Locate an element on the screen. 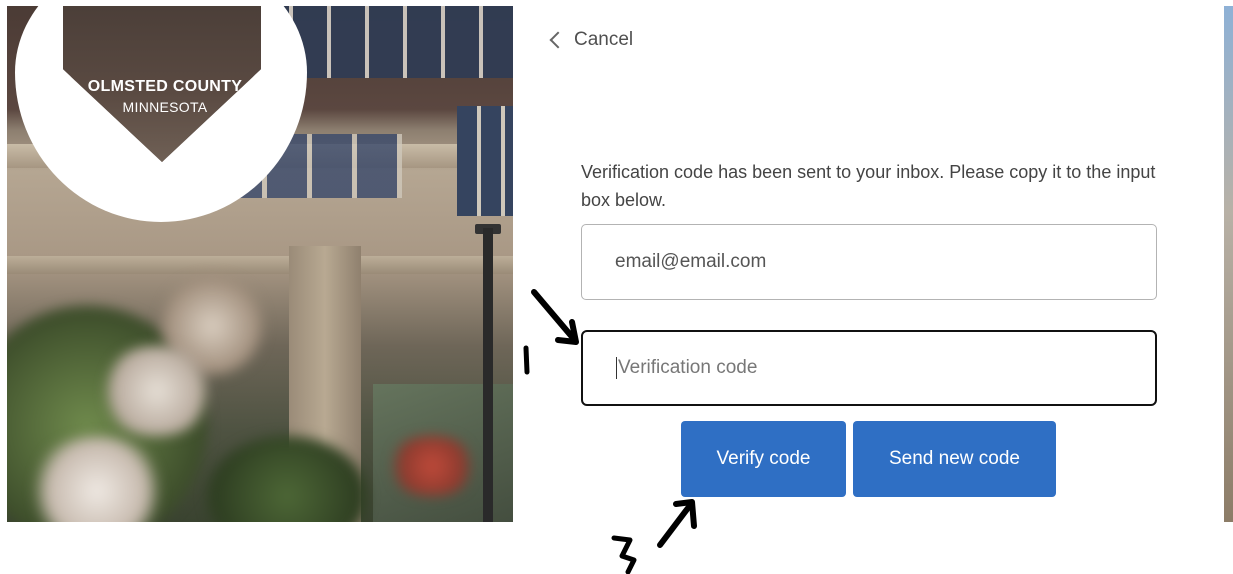  logo-title: OLMSTED COUNTY is located at coordinates (165, 86).